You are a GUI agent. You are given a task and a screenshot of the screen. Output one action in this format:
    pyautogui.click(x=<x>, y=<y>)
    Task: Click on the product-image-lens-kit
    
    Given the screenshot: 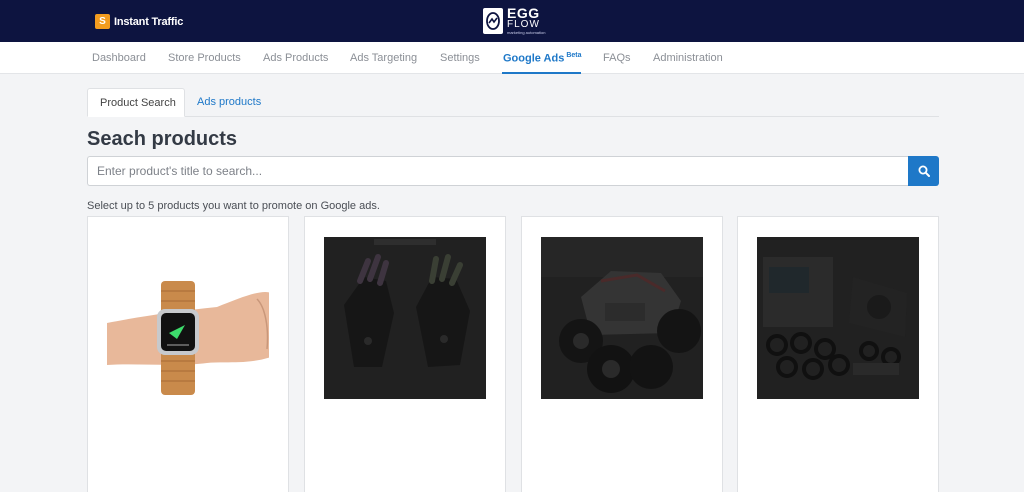 What is the action you would take?
    pyautogui.click(x=838, y=318)
    